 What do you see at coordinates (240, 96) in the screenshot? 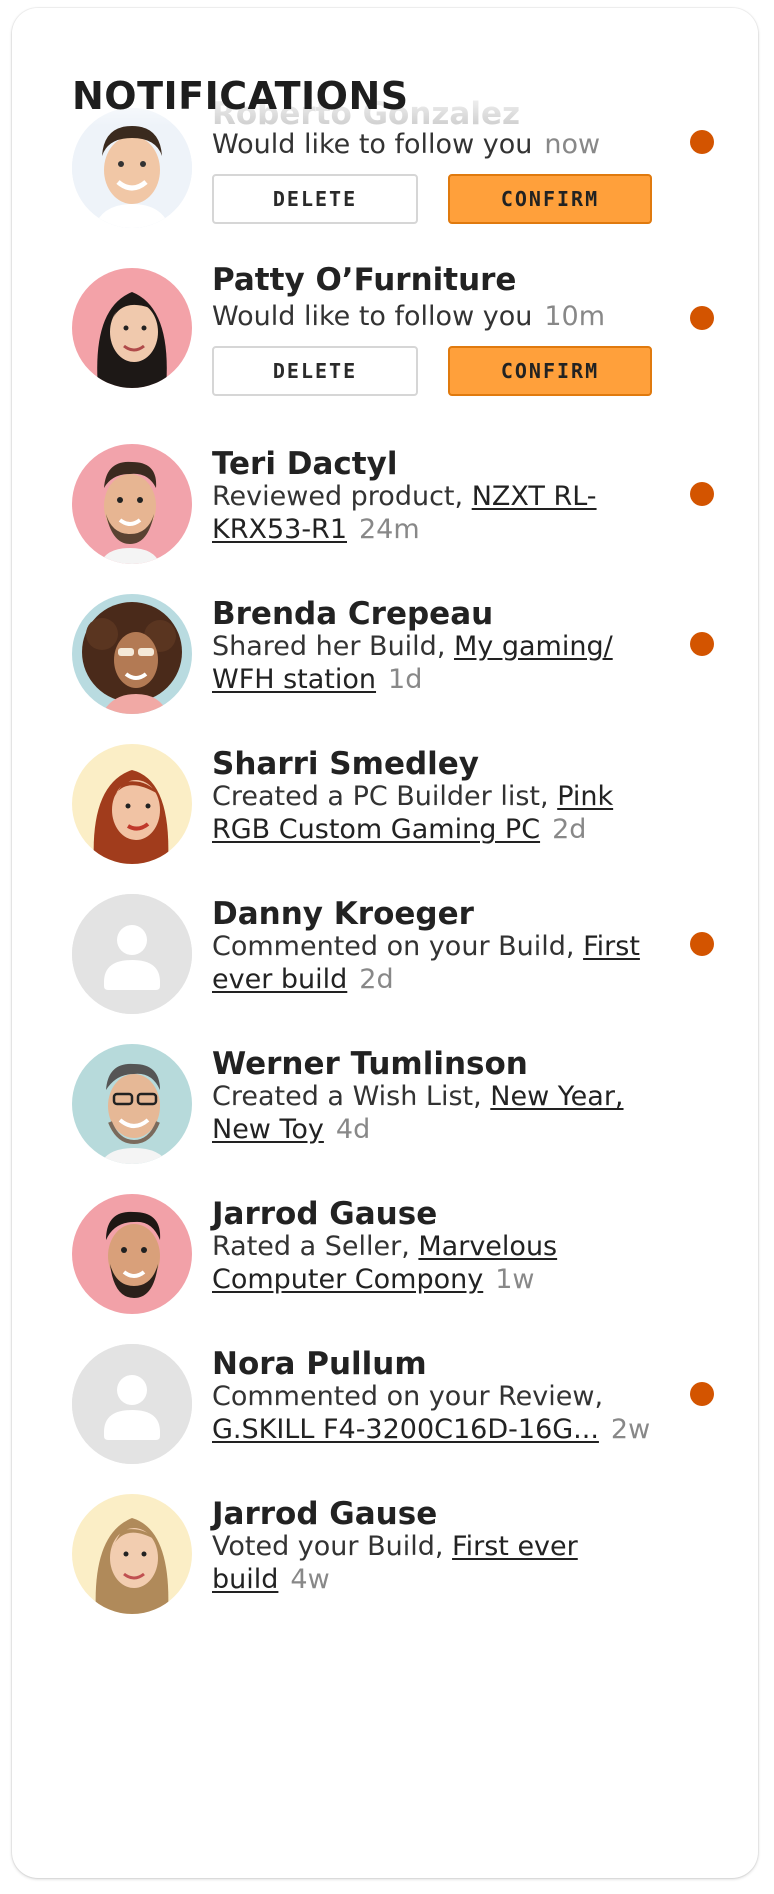
I see `page-title: NOTIFICATIONS` at bounding box center [240, 96].